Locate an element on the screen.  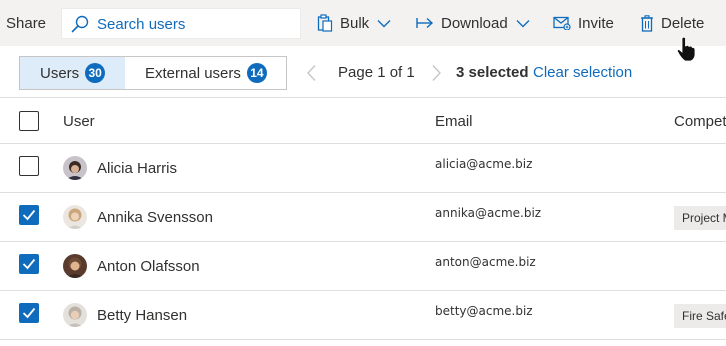
tab-label: External users is located at coordinates (193, 73).